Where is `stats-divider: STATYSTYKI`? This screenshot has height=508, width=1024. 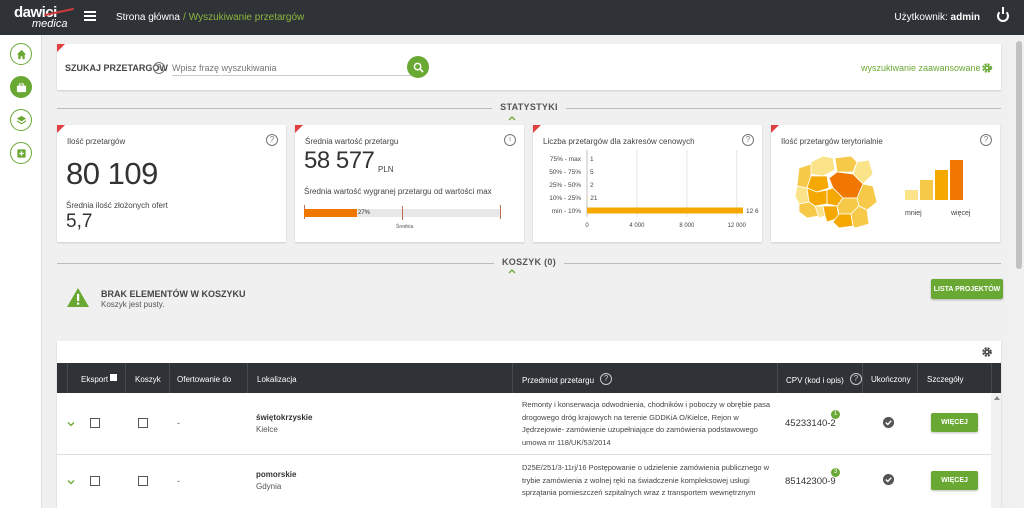
stats-divider: STATYSTYKI is located at coordinates (529, 108).